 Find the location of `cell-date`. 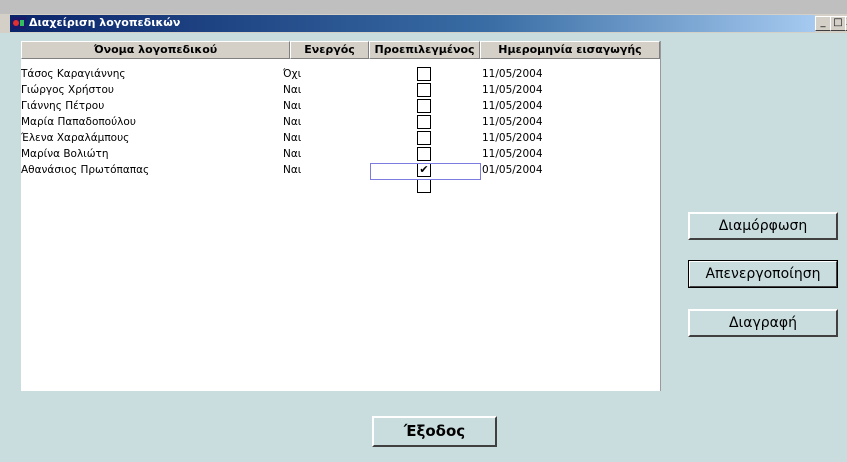

cell-date is located at coordinates (567, 186).